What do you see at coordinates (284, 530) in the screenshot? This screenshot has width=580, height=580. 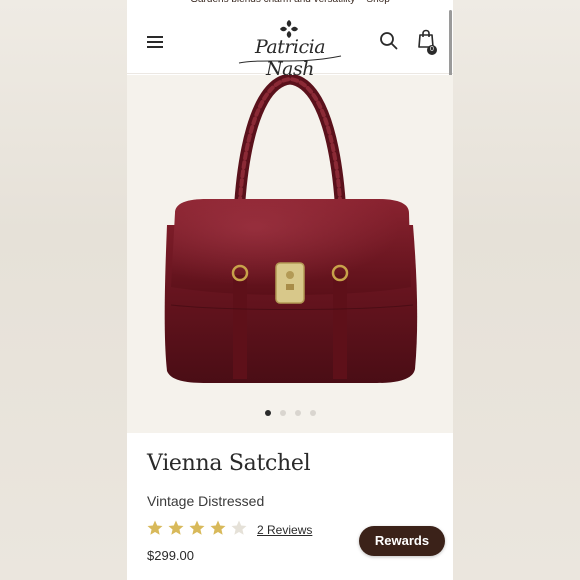 I see `reviews-link: 2 Reviews` at bounding box center [284, 530].